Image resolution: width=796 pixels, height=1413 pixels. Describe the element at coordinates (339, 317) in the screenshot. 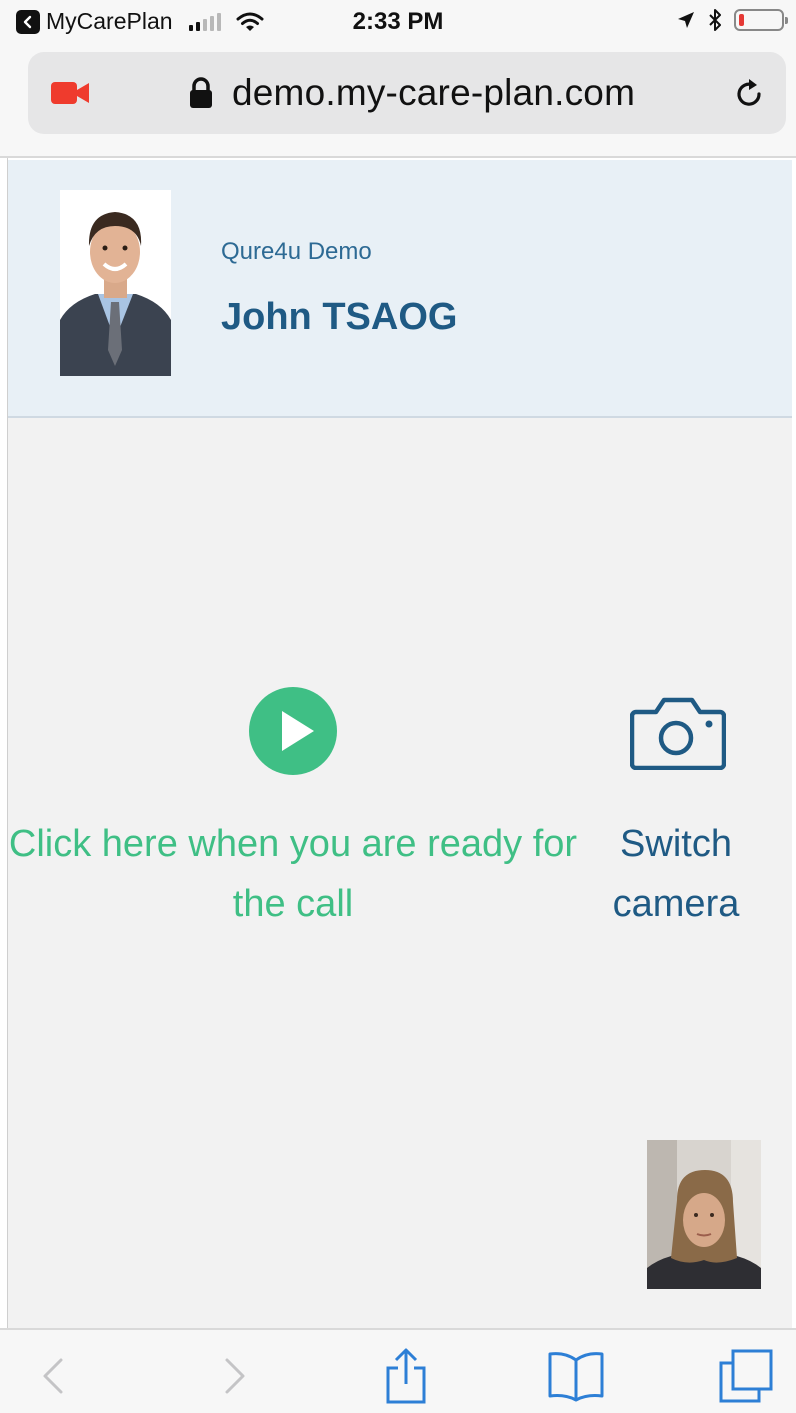

I see `patient-name: John TSAOG` at that location.